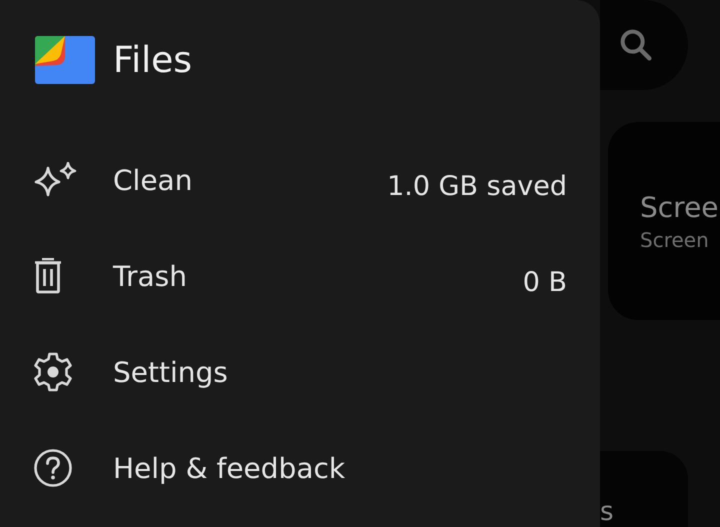 The width and height of the screenshot is (720, 527). Describe the element at coordinates (283, 276) in the screenshot. I see `drawer-item: Trash 0 B` at that location.